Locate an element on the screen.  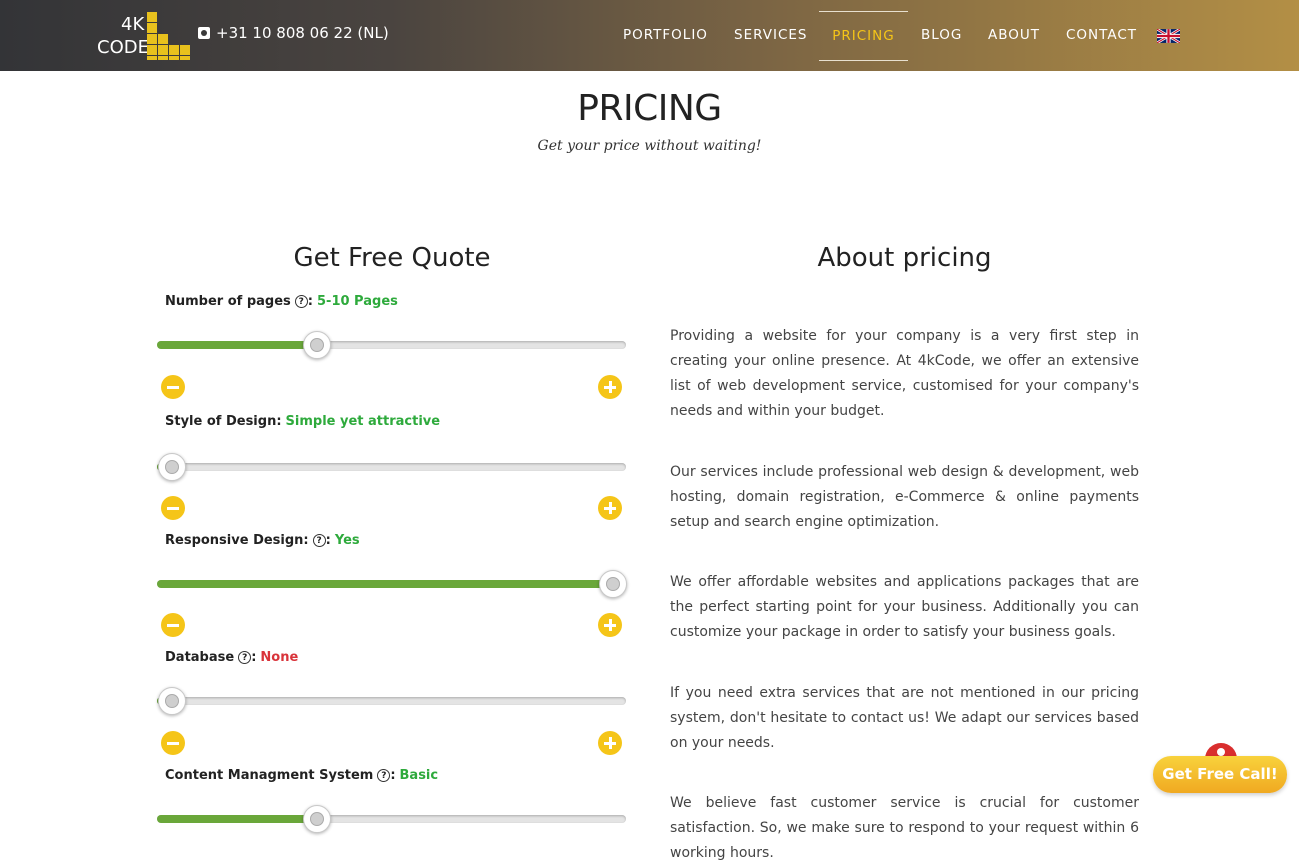
phone-contact: +31 10 808 06 22 (NL) is located at coordinates (293, 33).